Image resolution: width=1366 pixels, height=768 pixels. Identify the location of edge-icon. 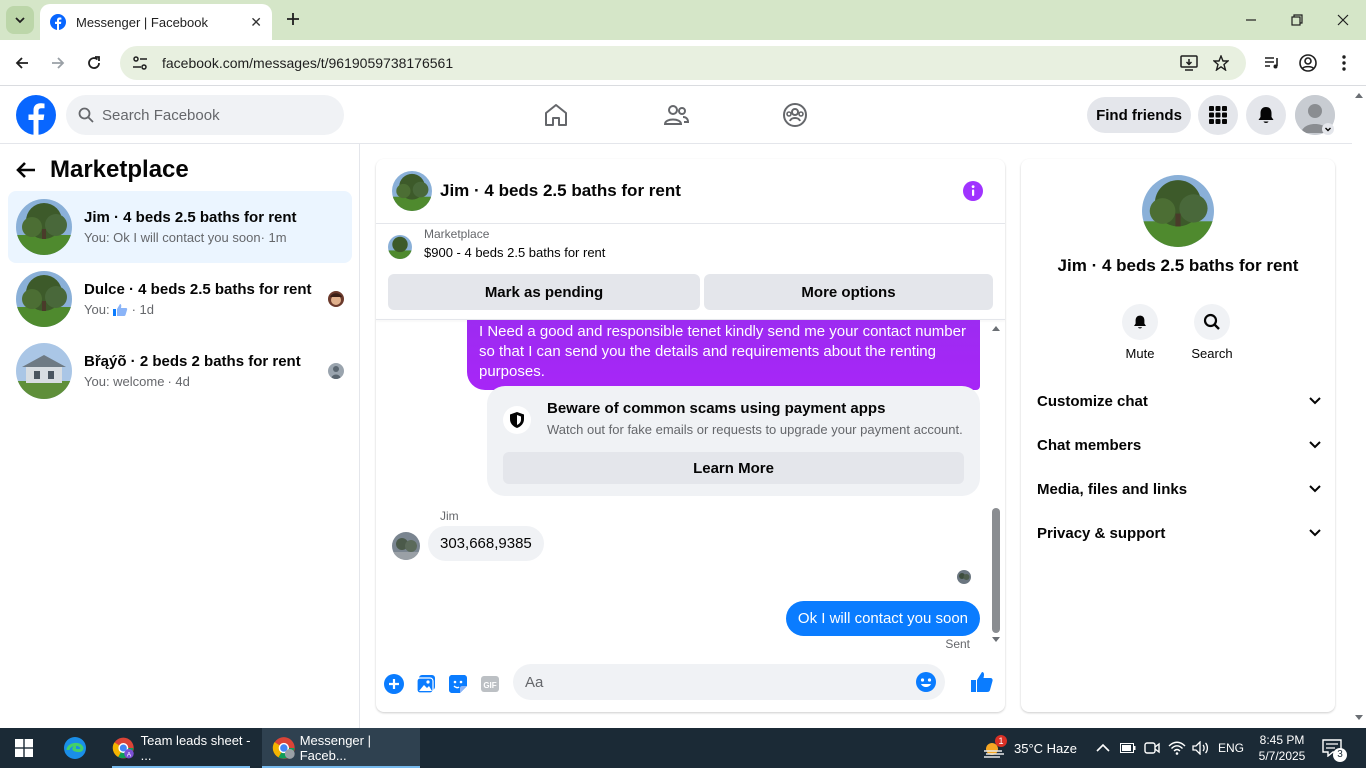
(75, 748).